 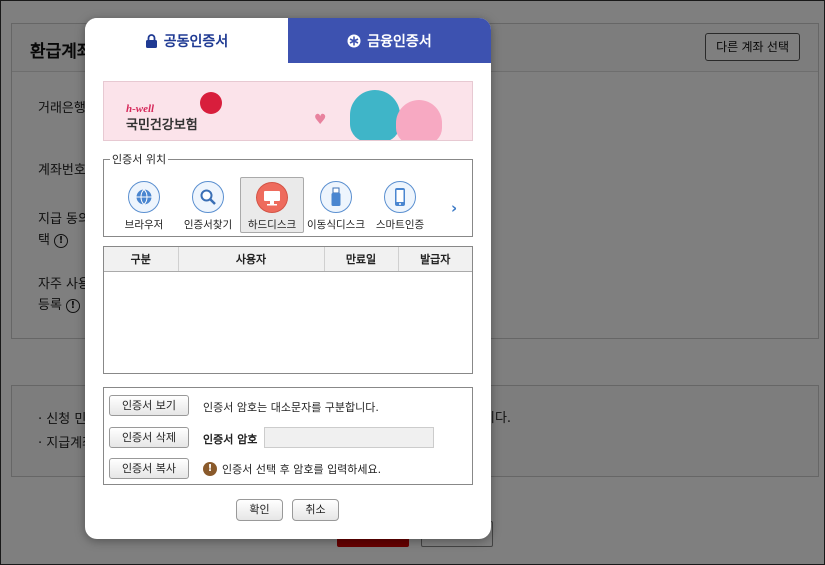 I want to click on certificate-tabs: 공동인증서 금융인증서, so click(x=288, y=40).